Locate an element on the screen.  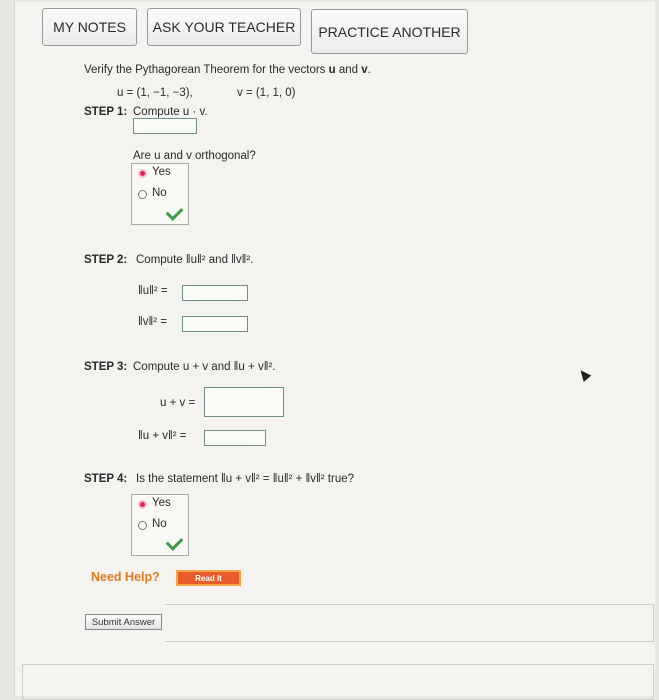
step4-label: STEP 4: is located at coordinates (106, 479).